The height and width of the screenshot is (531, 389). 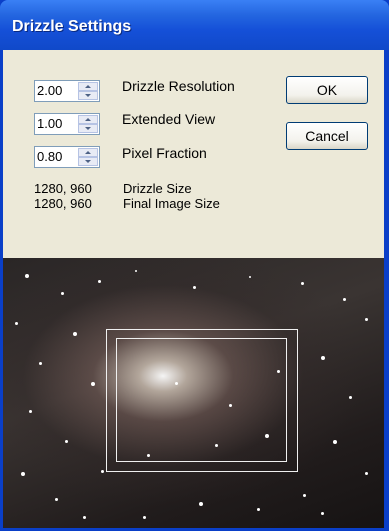 What do you see at coordinates (194, 25) in the screenshot?
I see `title-bar: Drizzle Settings` at bounding box center [194, 25].